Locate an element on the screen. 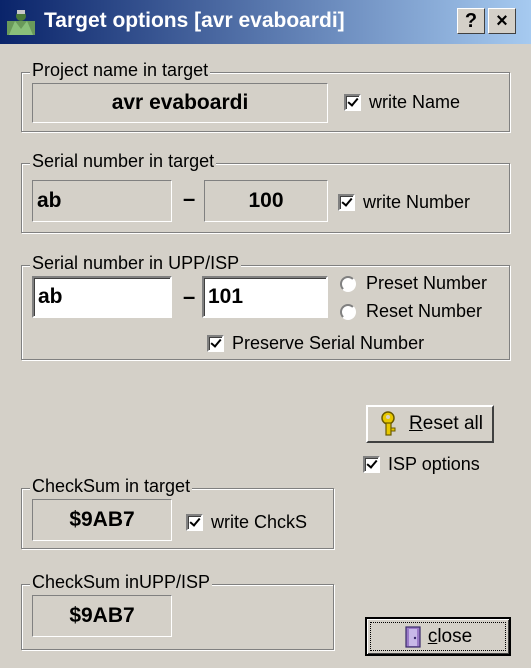 Image resolution: width=531 pixels, height=668 pixels. serial-target-legend: Serial number in target is located at coordinates (123, 161).